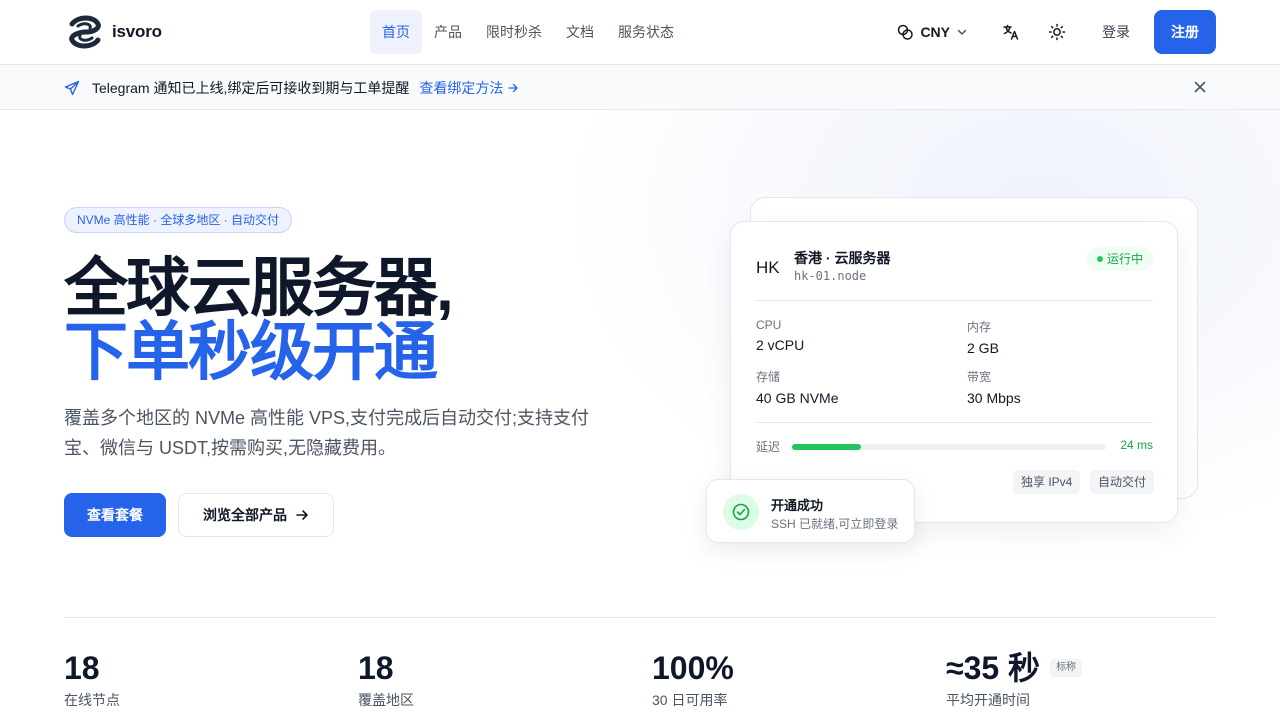  I want to click on send-icon, so click(72, 88).